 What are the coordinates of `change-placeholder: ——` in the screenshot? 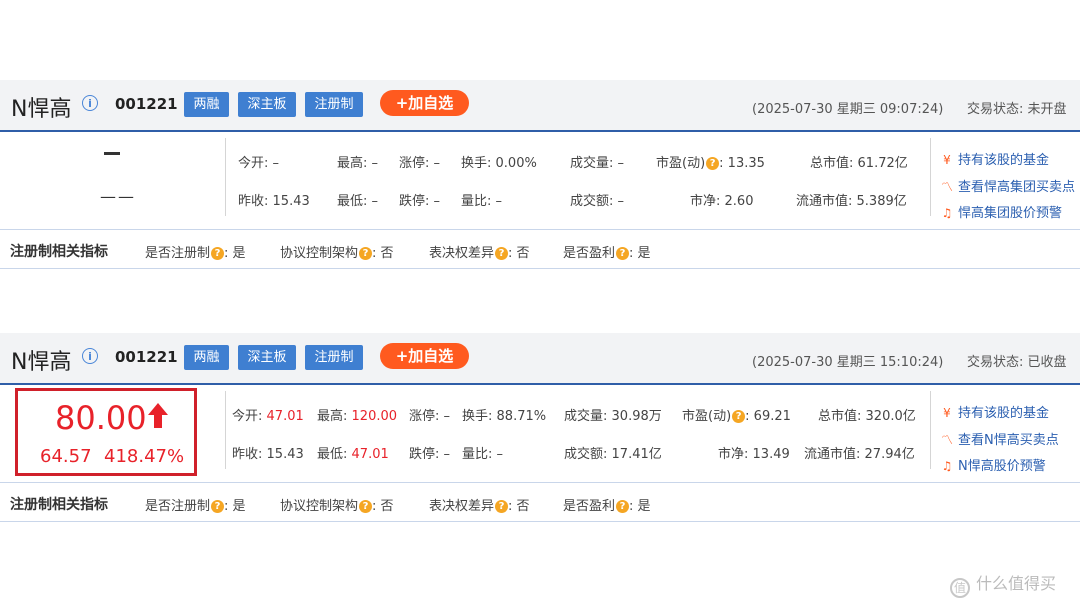 It's located at (118, 196).